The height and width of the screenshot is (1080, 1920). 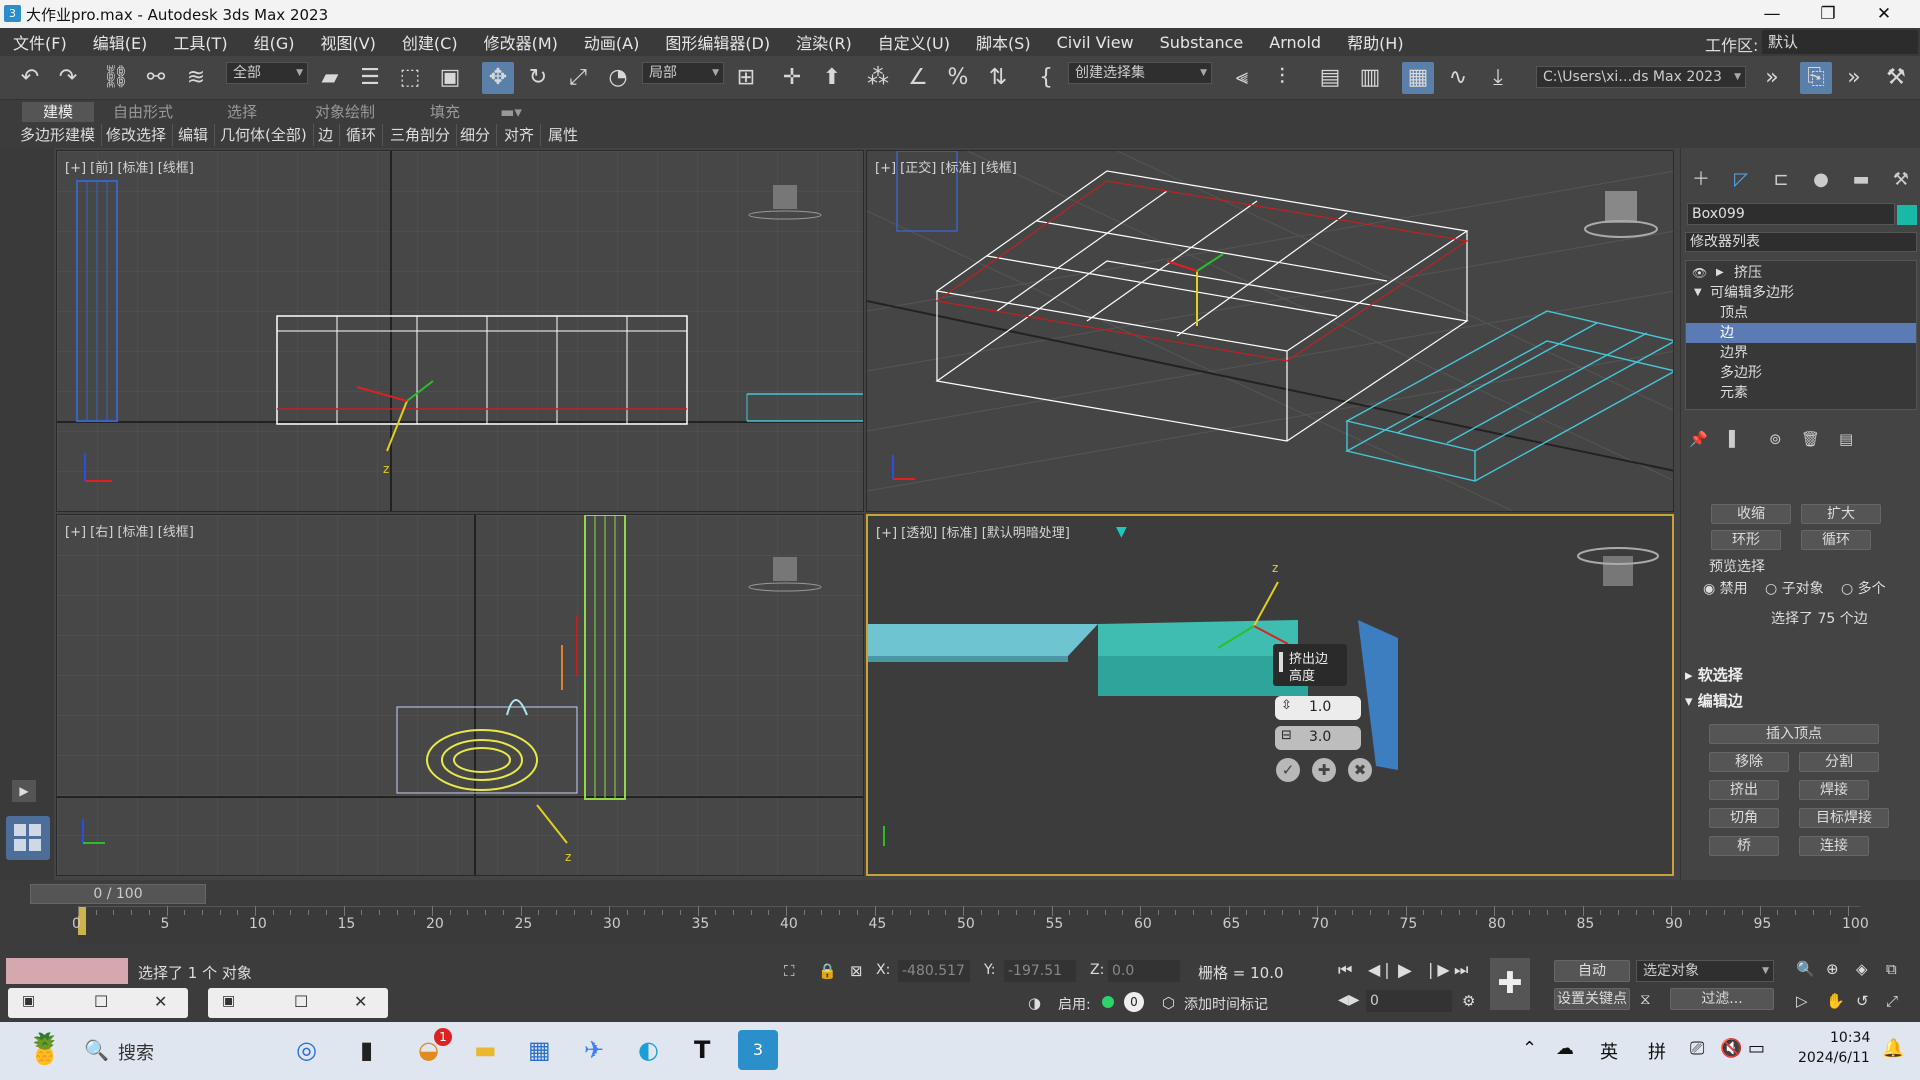 I want to click on goto-start-icon: ⏮, so click(x=1345, y=970).